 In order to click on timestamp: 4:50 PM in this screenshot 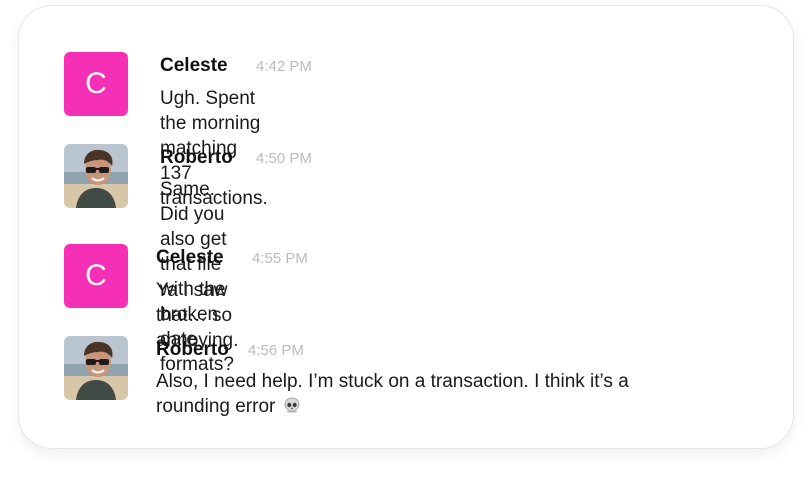, I will do `click(284, 158)`.